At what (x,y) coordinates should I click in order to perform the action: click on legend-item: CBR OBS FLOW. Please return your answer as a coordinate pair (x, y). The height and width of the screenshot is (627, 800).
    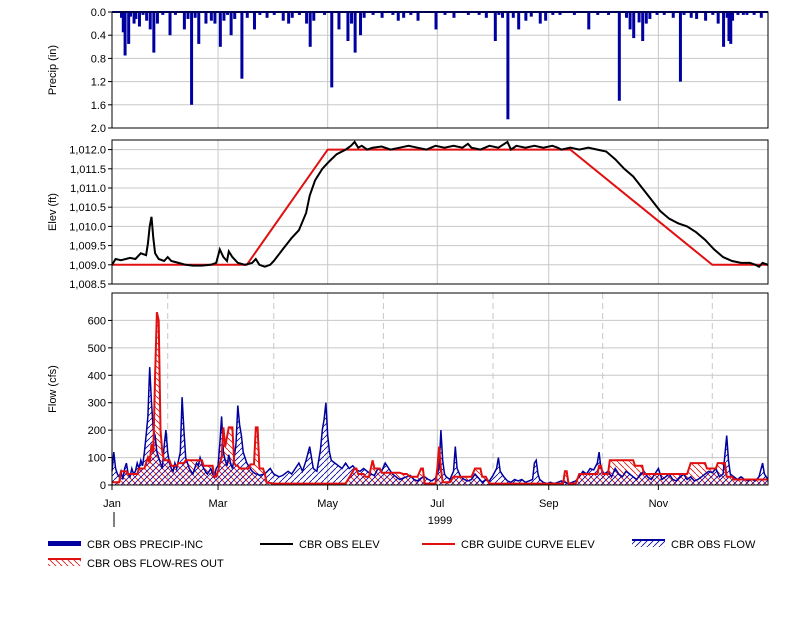
    Looking at the image, I should click on (694, 545).